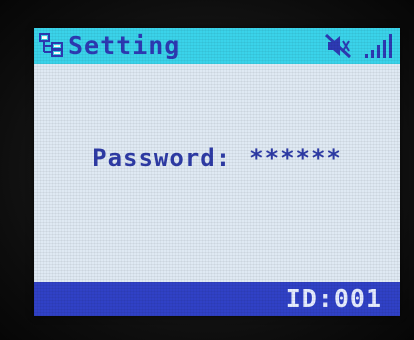 Image resolution: width=414 pixels, height=340 pixels. What do you see at coordinates (217, 299) in the screenshot?
I see `status-bar: ID:001` at bounding box center [217, 299].